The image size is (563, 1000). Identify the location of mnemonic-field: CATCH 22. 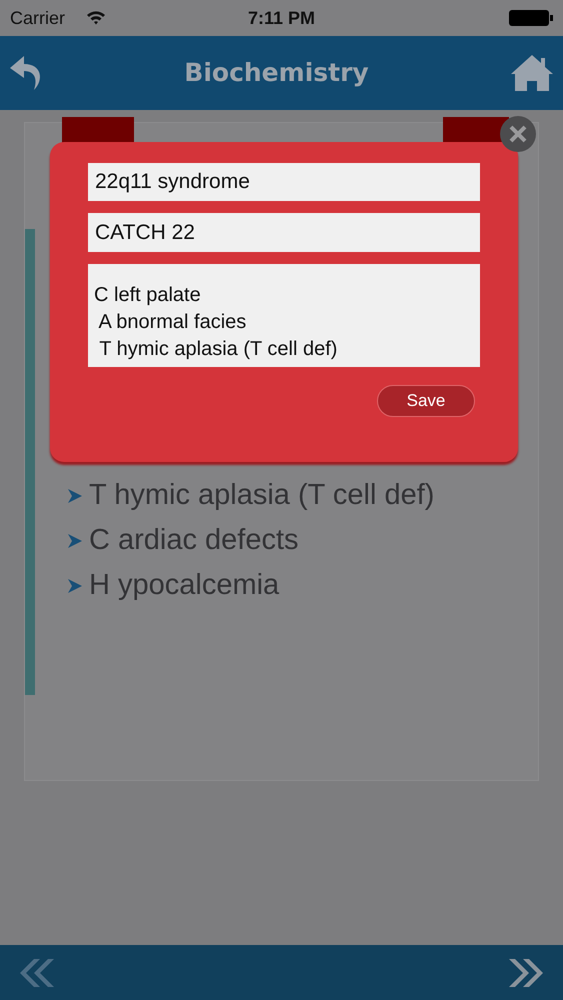
(284, 232).